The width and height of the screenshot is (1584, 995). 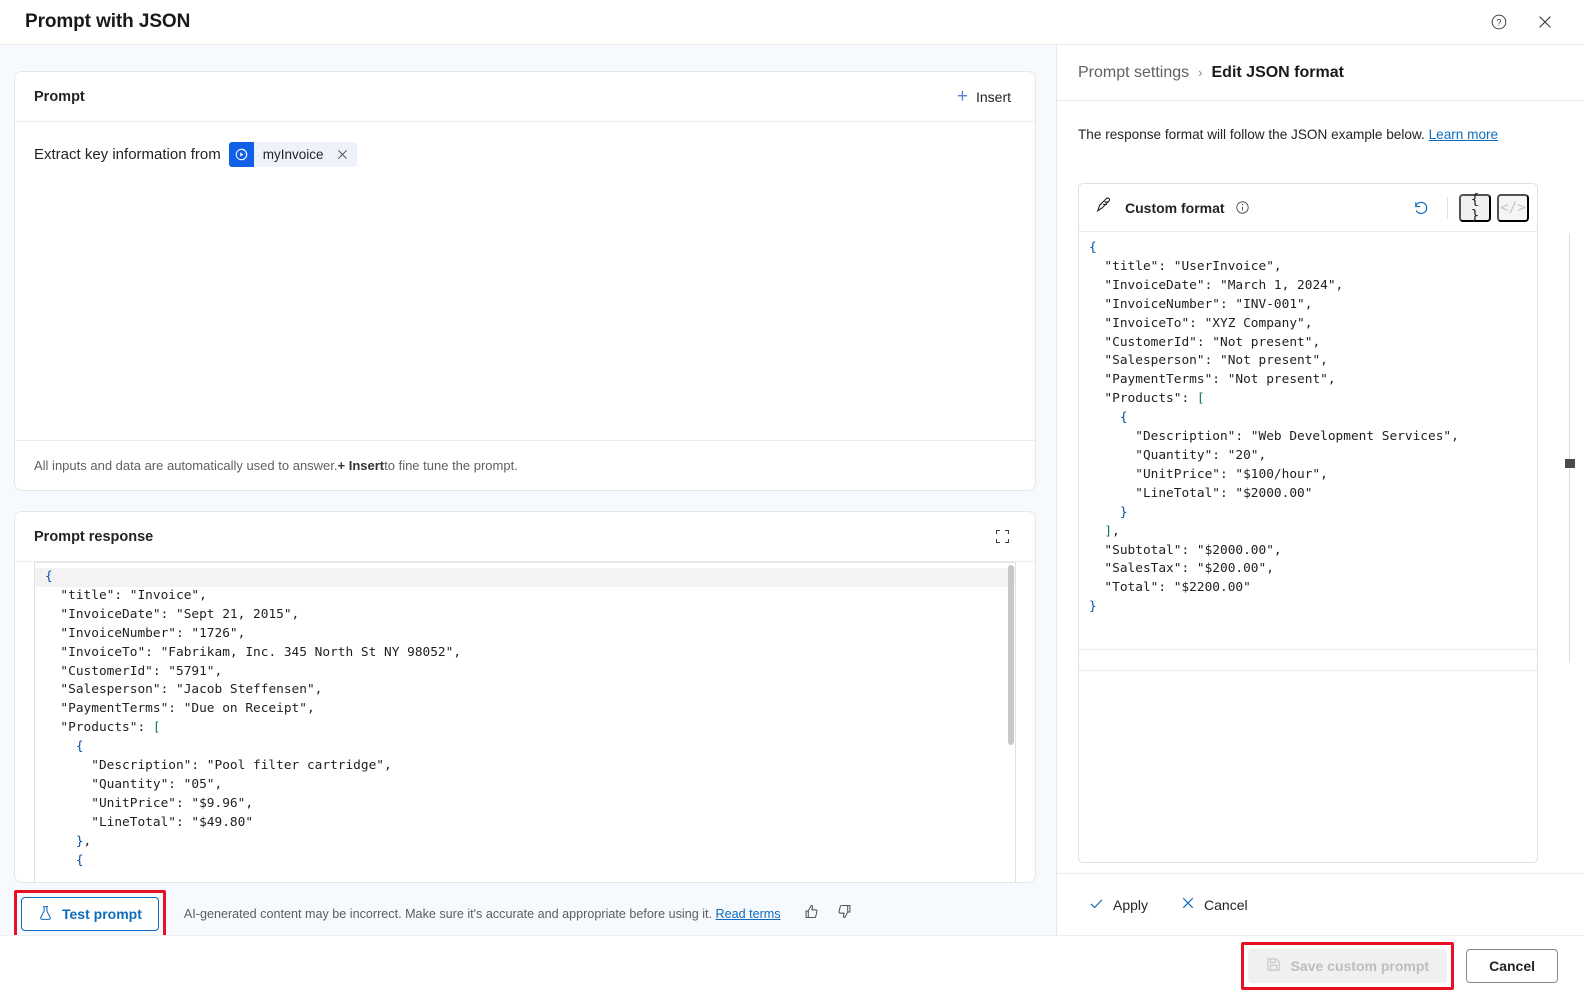 I want to click on custom-format-title: Custom format, so click(x=1175, y=207).